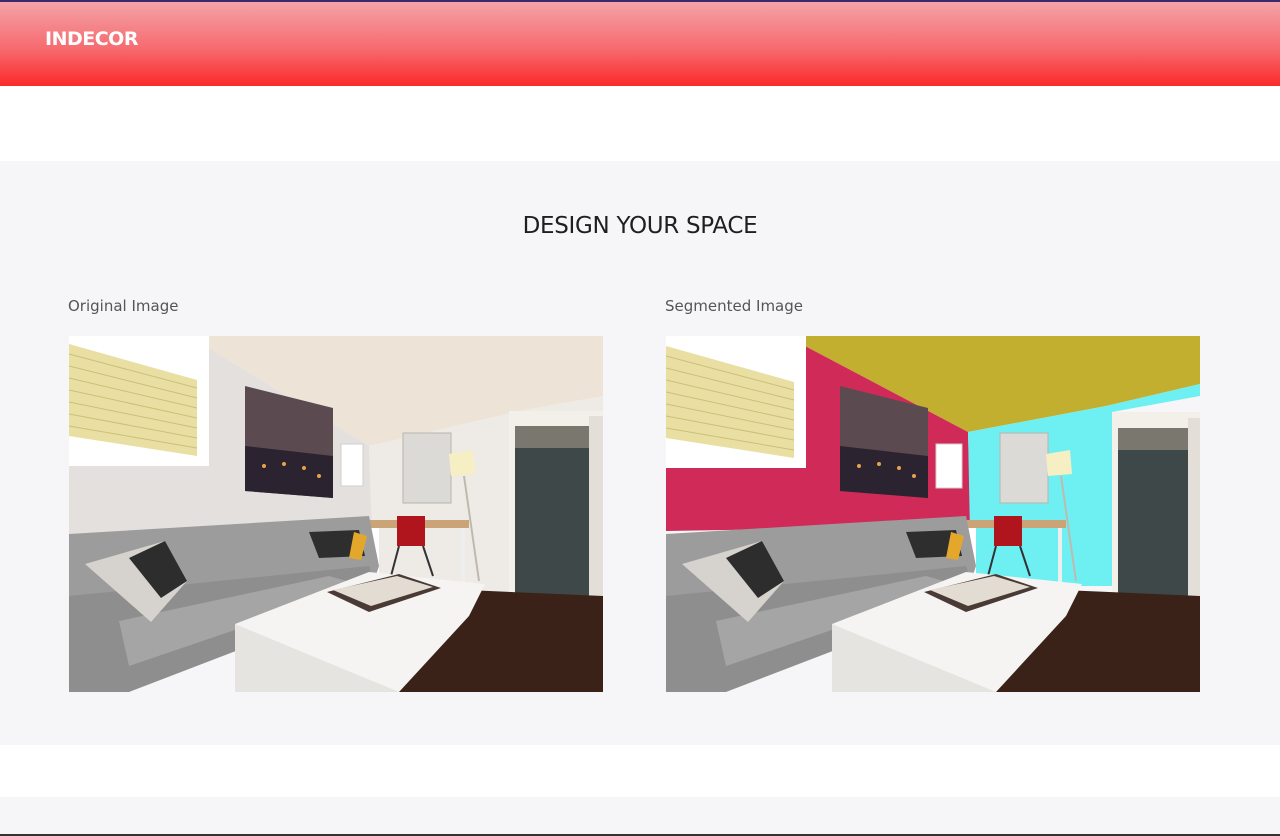 The image size is (1280, 836). What do you see at coordinates (640, 816) in the screenshot?
I see `footer-strip` at bounding box center [640, 816].